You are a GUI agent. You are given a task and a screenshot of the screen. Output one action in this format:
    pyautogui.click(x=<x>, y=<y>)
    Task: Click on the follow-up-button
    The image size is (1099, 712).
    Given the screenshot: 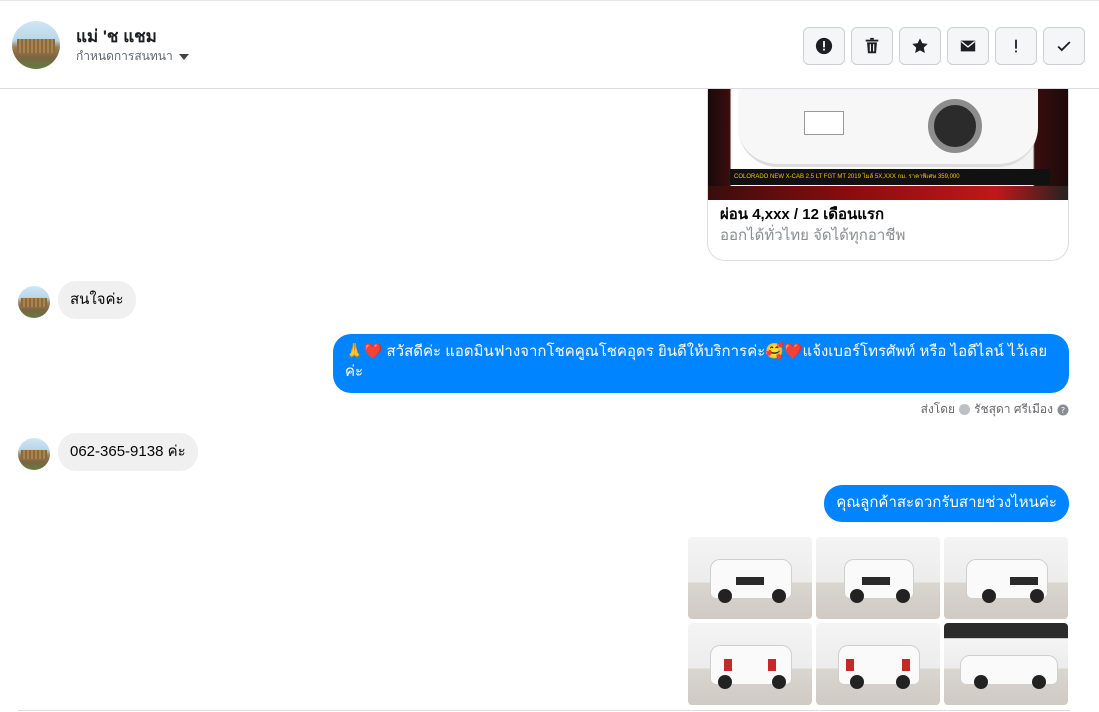 What is the action you would take?
    pyautogui.click(x=1016, y=46)
    